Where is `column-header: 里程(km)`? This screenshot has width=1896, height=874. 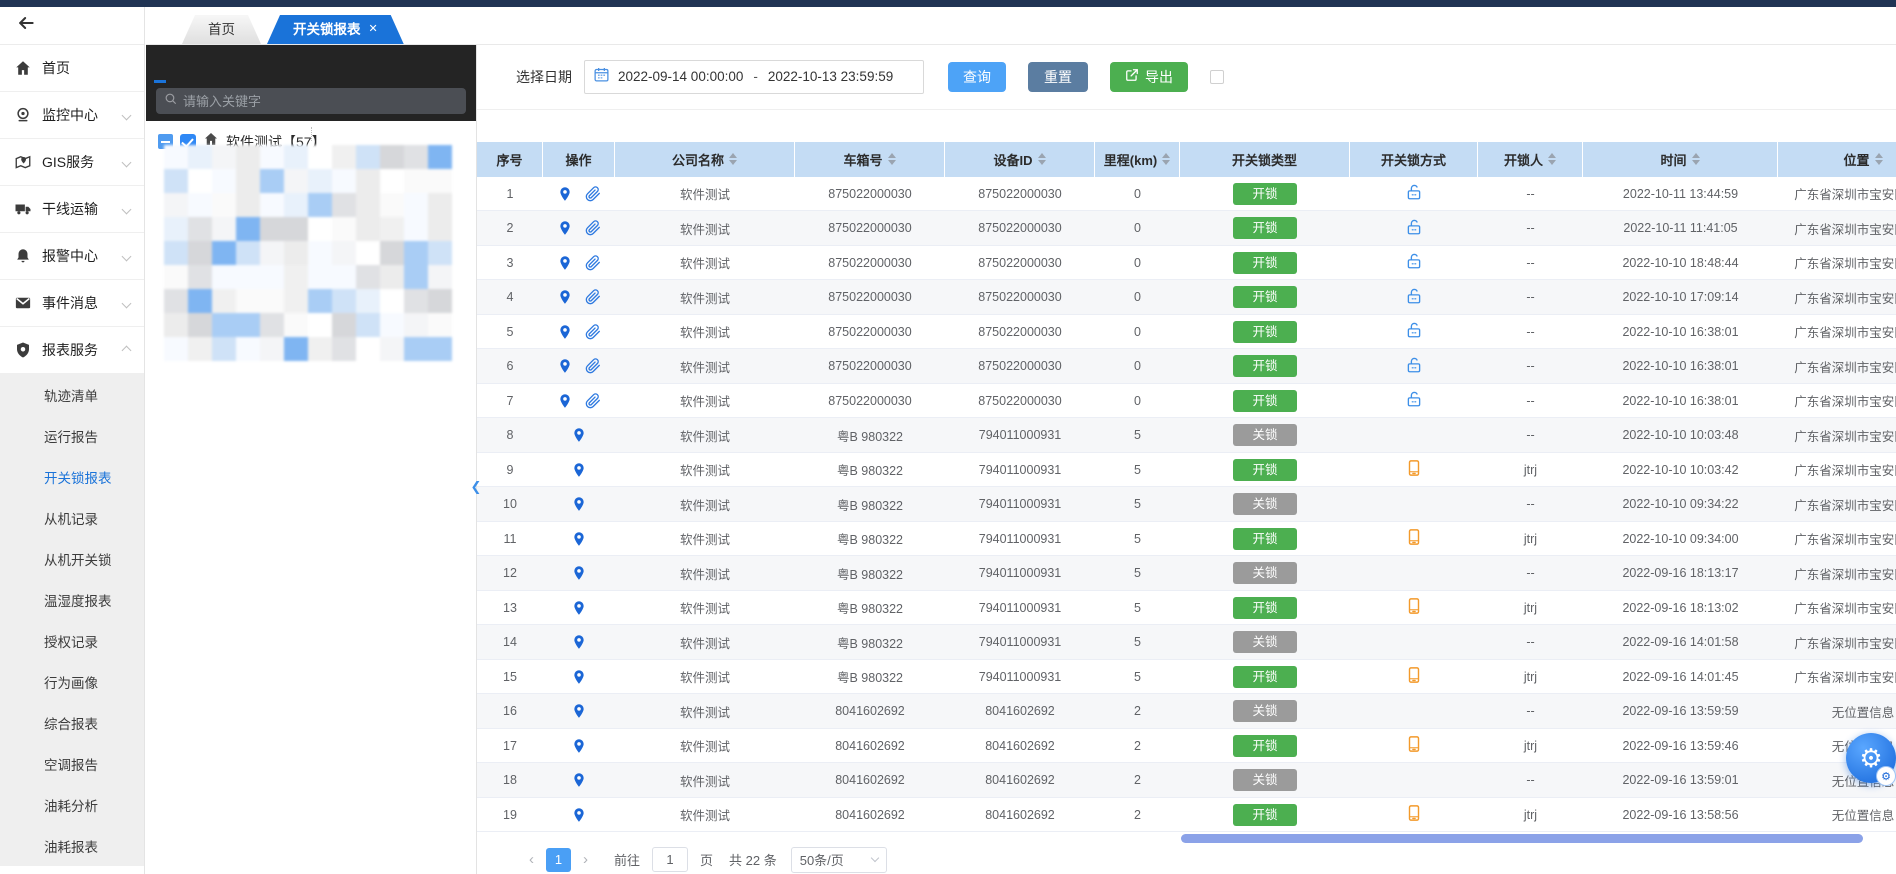
column-header: 里程(km) is located at coordinates (1137, 159).